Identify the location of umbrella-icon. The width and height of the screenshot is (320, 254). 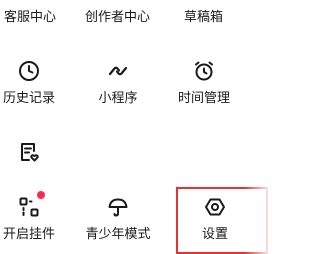
(118, 207).